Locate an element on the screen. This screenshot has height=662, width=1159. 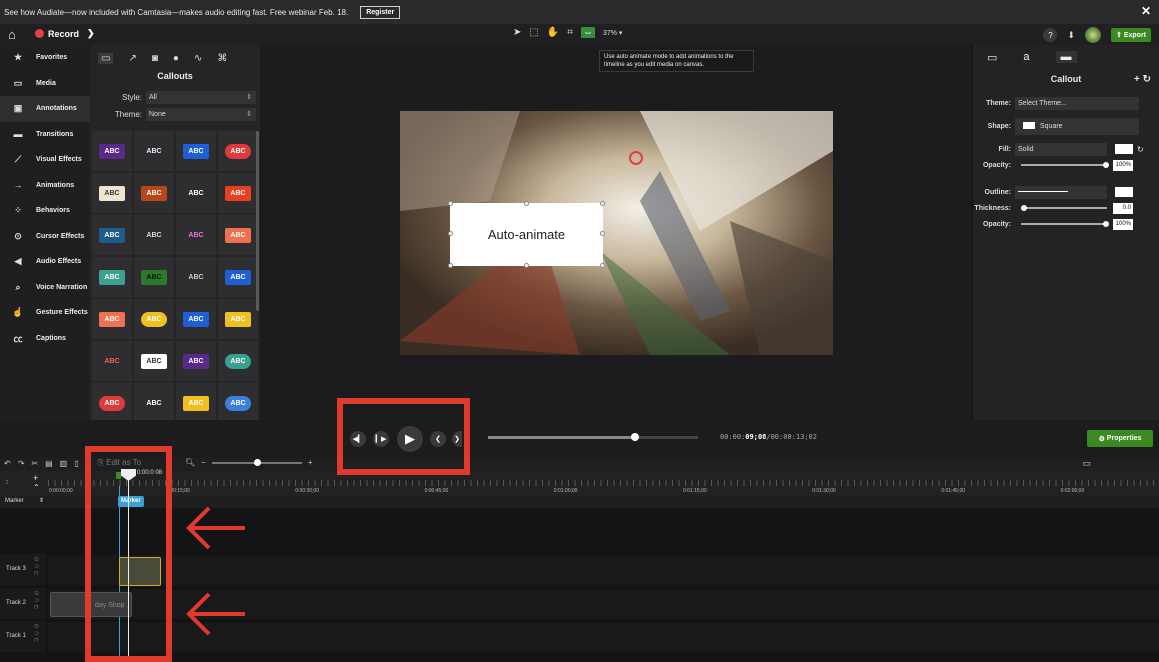
properties-button: ⚙ Properties is located at coordinates (1120, 438).